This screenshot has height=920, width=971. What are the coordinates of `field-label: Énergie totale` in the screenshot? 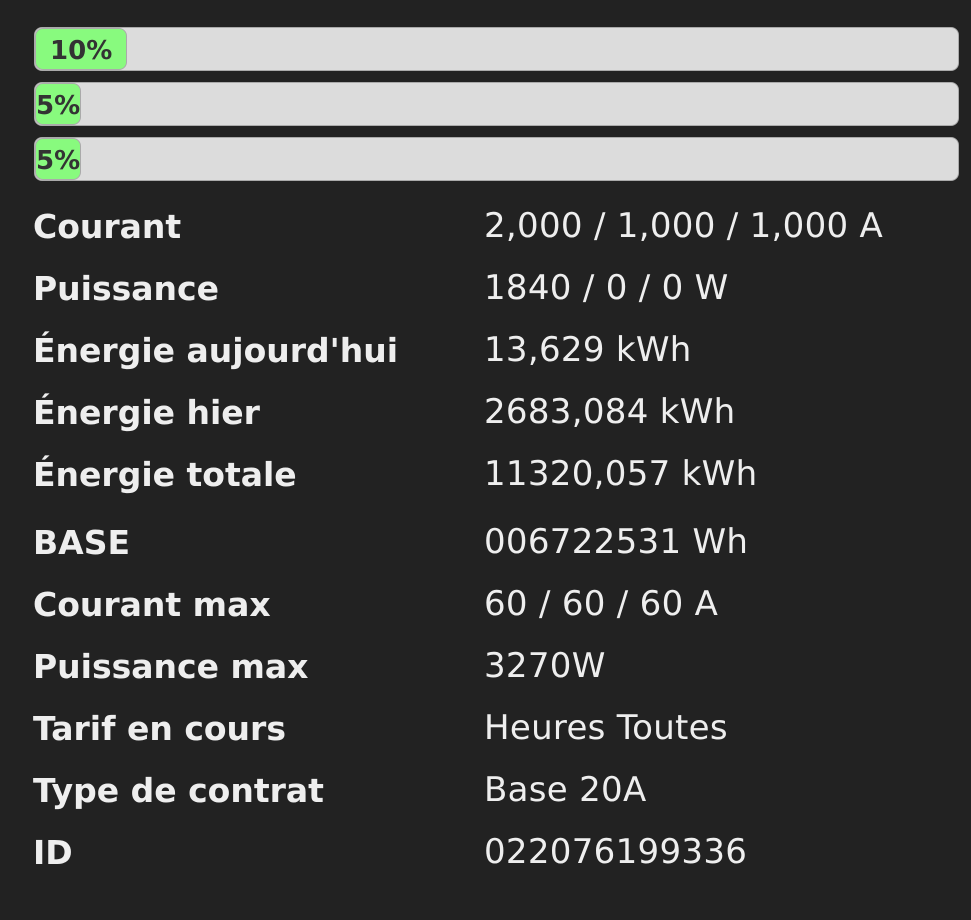 It's located at (165, 474).